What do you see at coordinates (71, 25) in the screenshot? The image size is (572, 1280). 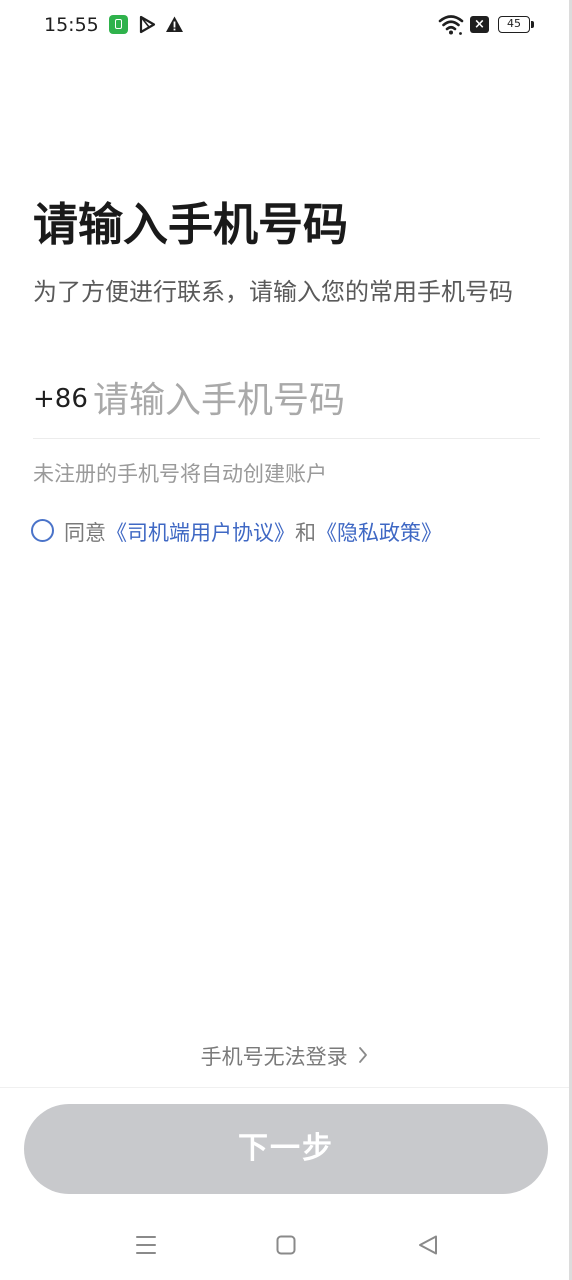 I see `status-time: 15:55` at bounding box center [71, 25].